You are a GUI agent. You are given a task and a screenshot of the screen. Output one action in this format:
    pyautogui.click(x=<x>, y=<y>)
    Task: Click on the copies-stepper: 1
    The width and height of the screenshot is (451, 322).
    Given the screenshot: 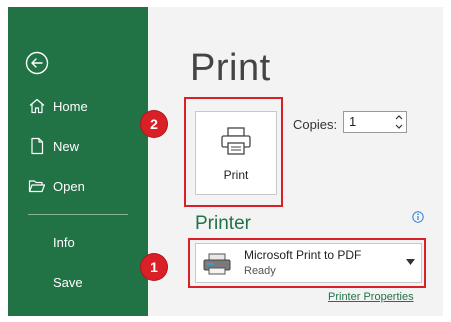 What is the action you would take?
    pyautogui.click(x=375, y=122)
    